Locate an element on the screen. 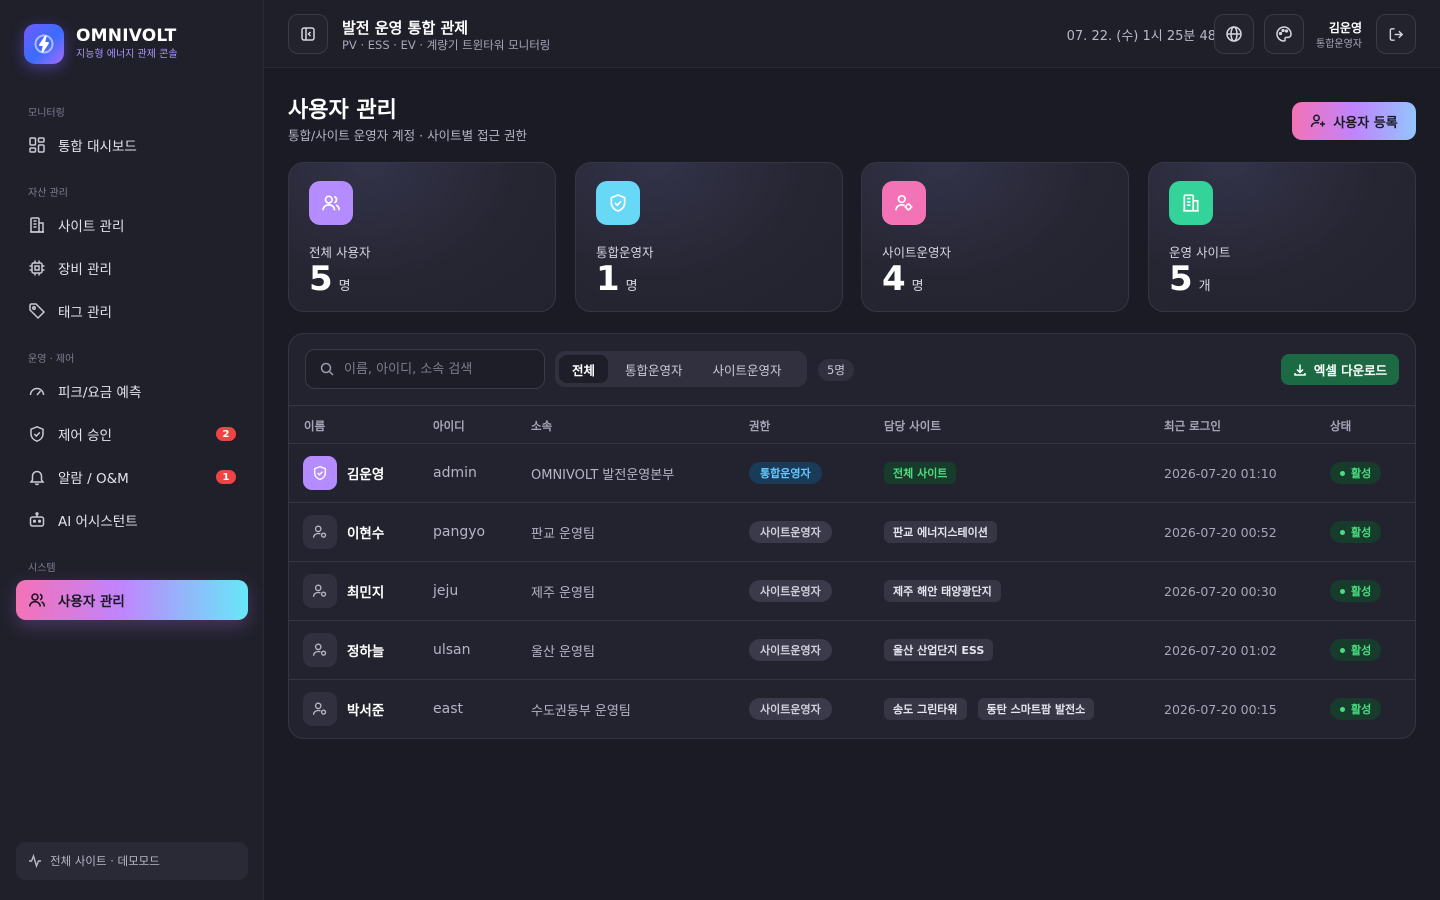 This screenshot has width=1440, height=900. excel-download-label: 엑셀 다운로드 is located at coordinates (1350, 370).